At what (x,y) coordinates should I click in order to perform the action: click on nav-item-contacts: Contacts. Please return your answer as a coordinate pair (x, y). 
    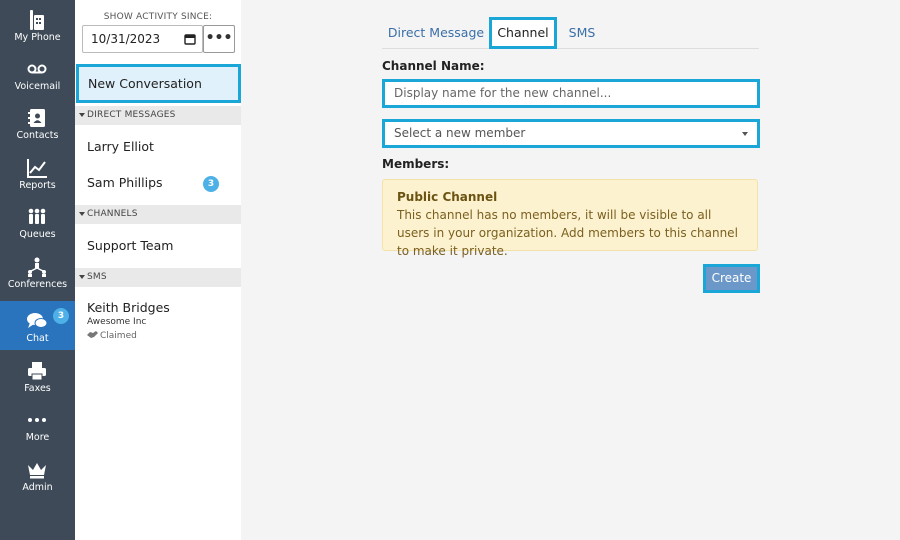
    Looking at the image, I should click on (37, 122).